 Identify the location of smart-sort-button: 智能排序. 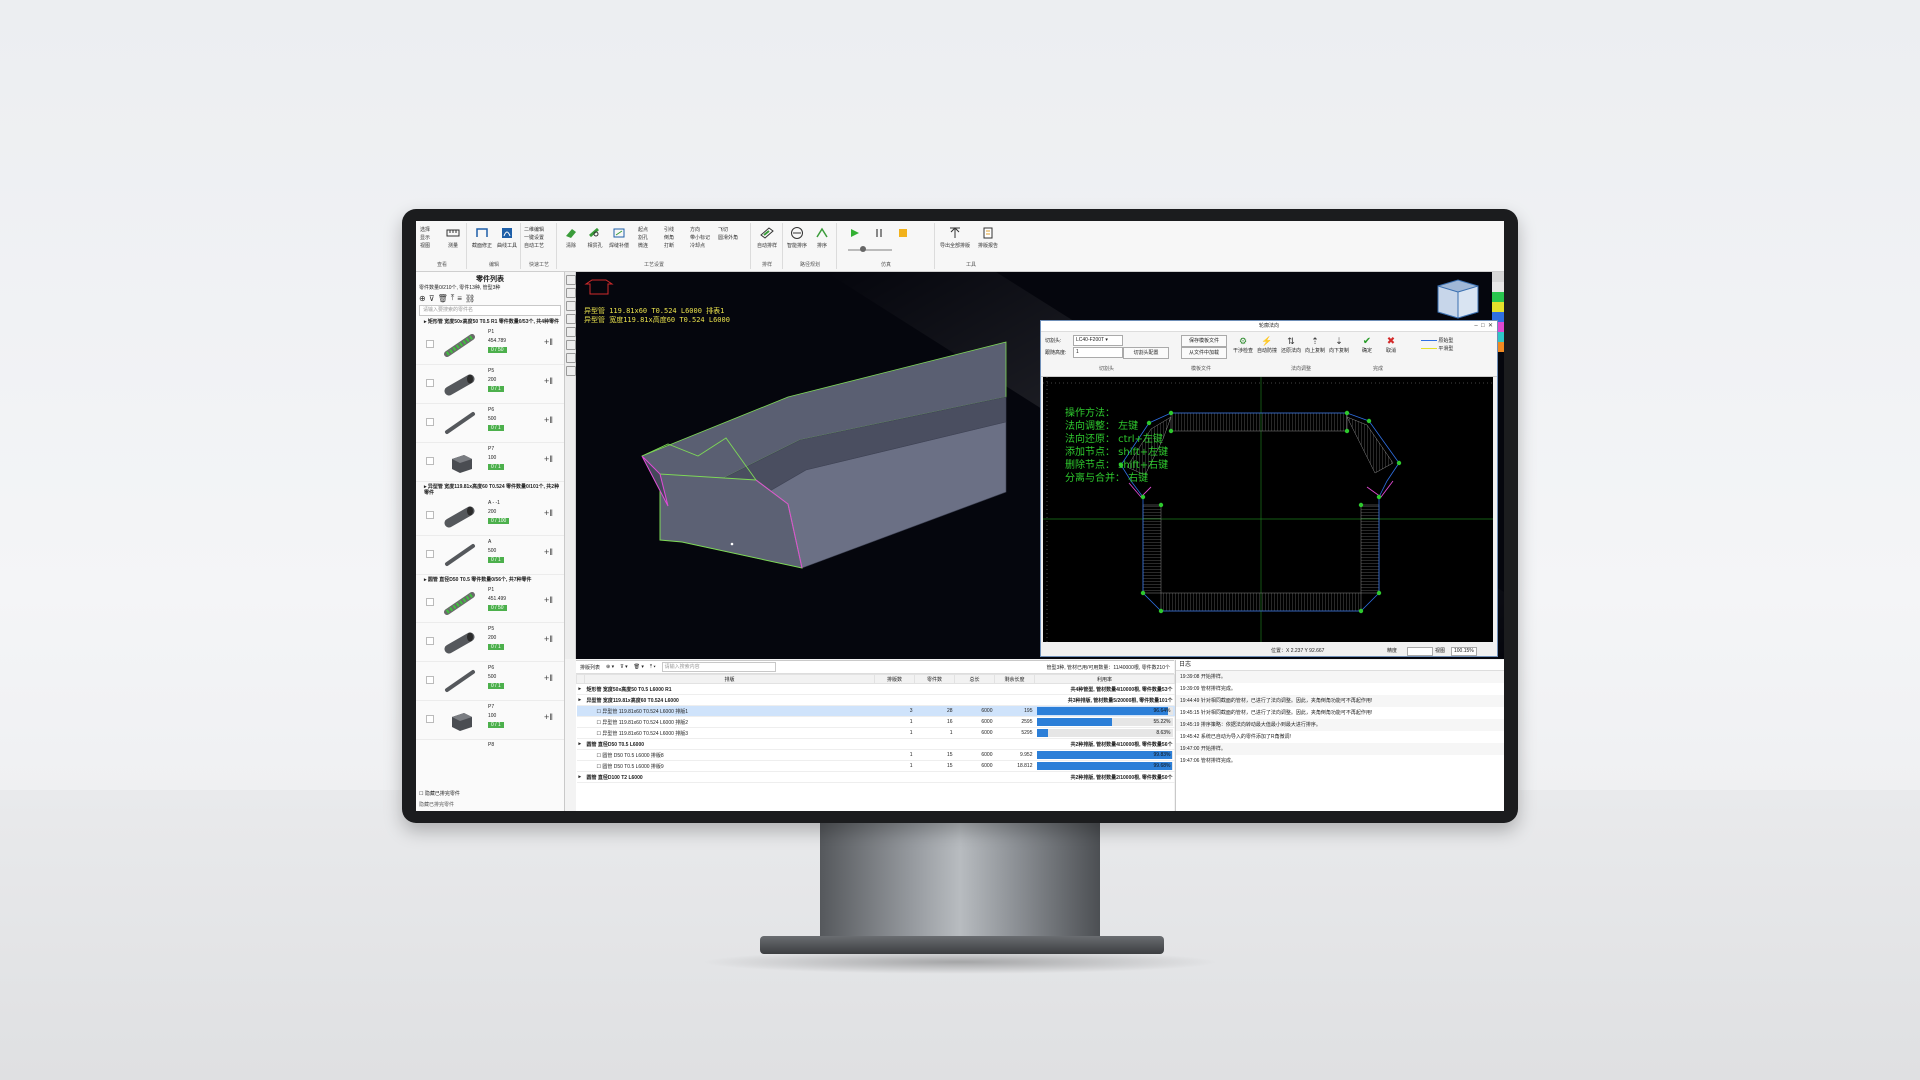
(797, 241).